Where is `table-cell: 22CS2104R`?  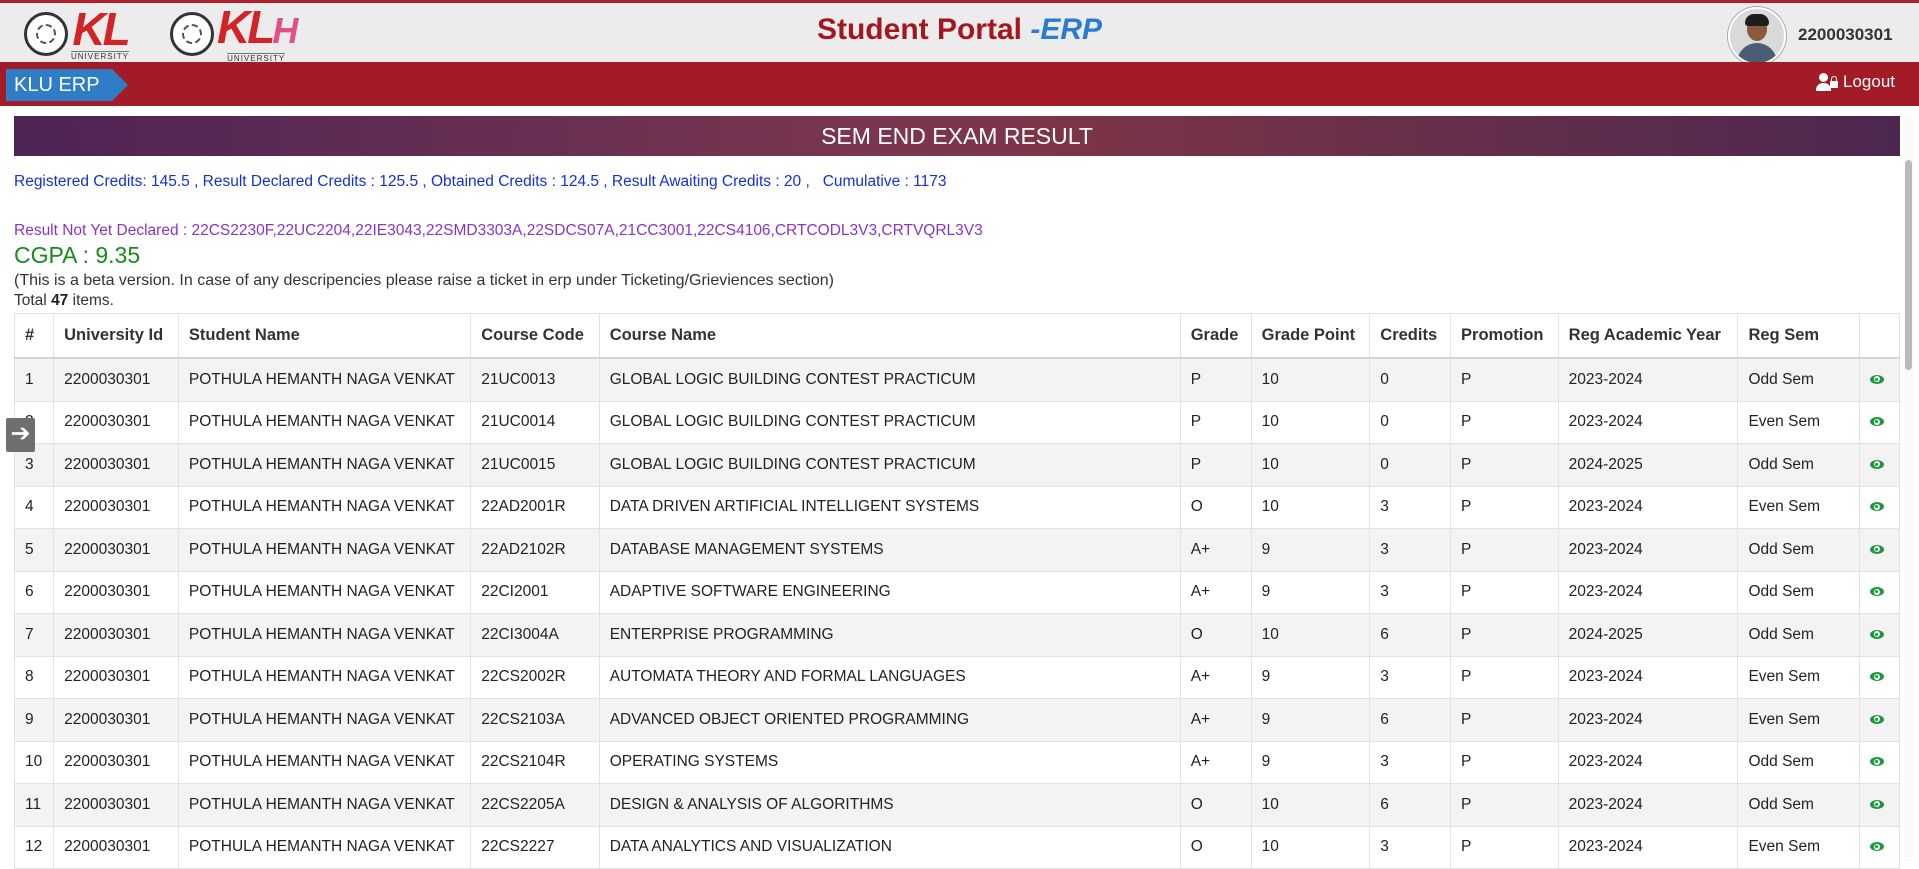 table-cell: 22CS2104R is located at coordinates (535, 762).